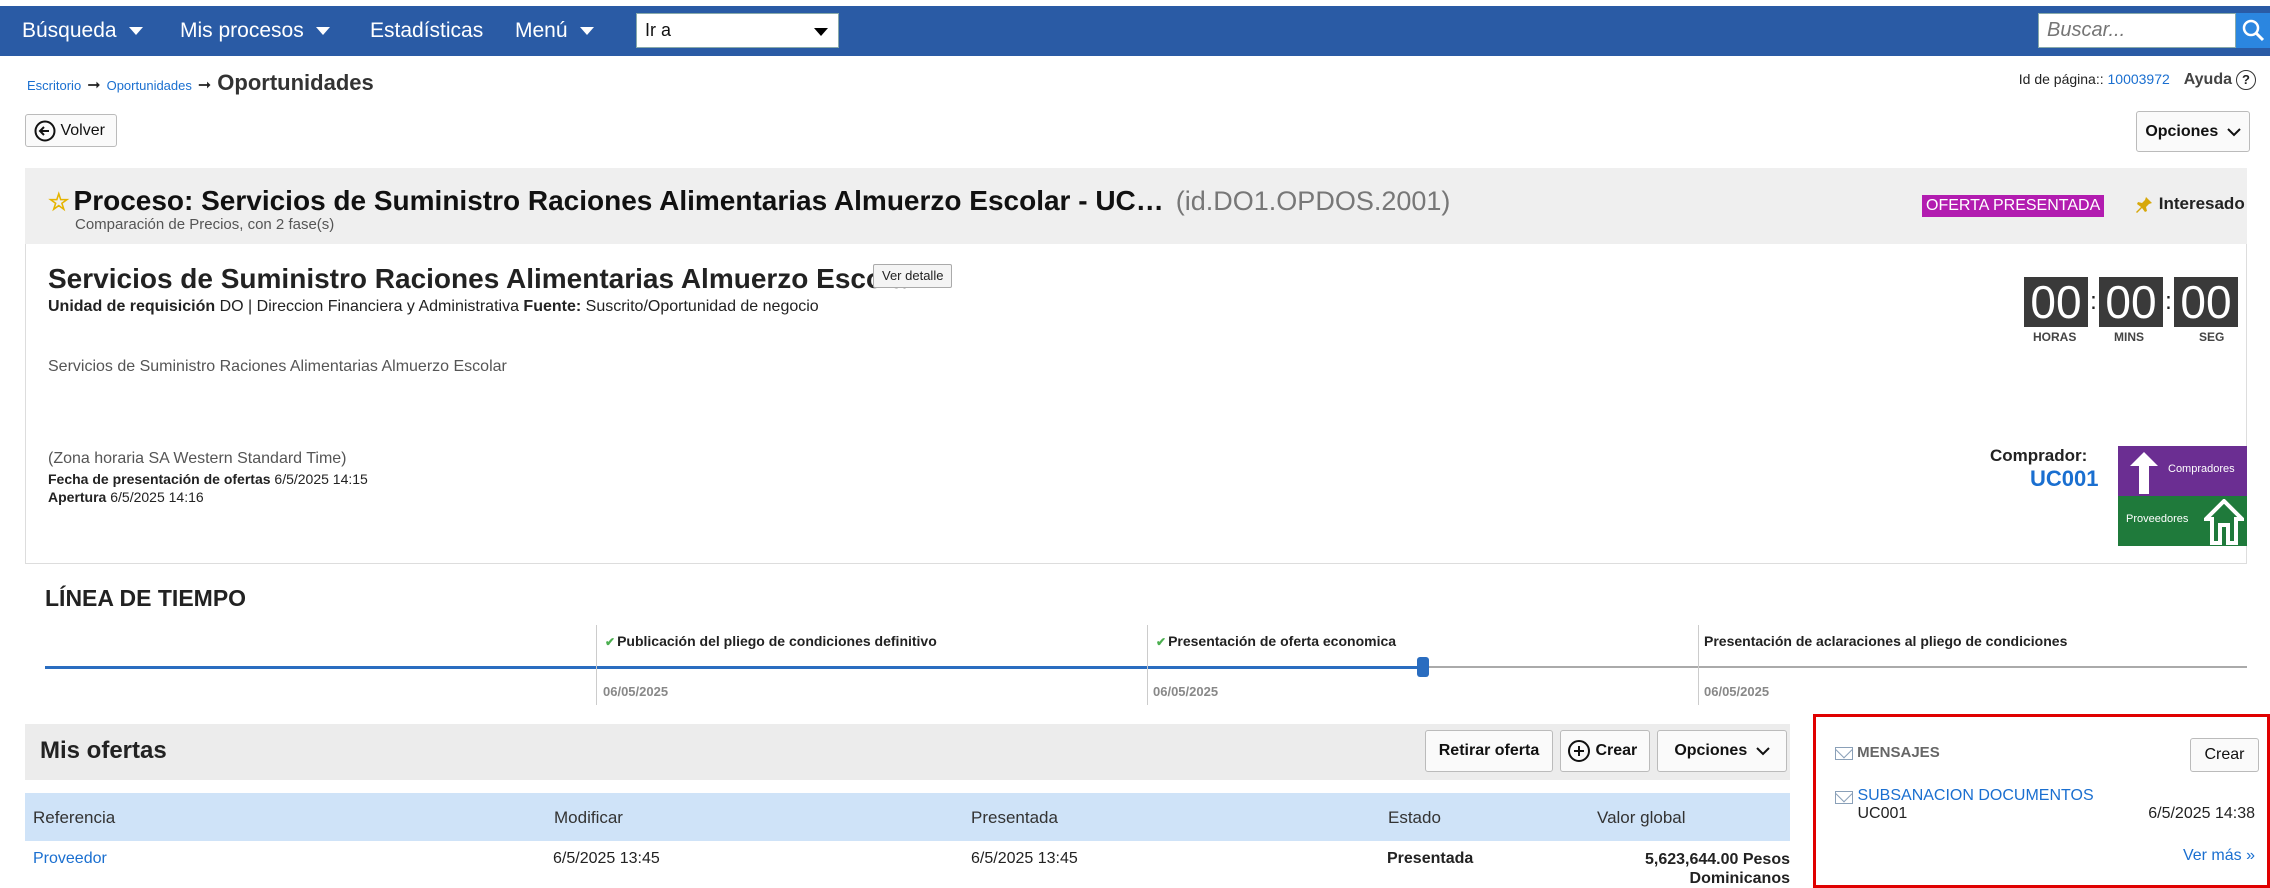 This screenshot has width=2270, height=888. I want to click on offer-modified: 6/5/2025 13:45, so click(606, 858).